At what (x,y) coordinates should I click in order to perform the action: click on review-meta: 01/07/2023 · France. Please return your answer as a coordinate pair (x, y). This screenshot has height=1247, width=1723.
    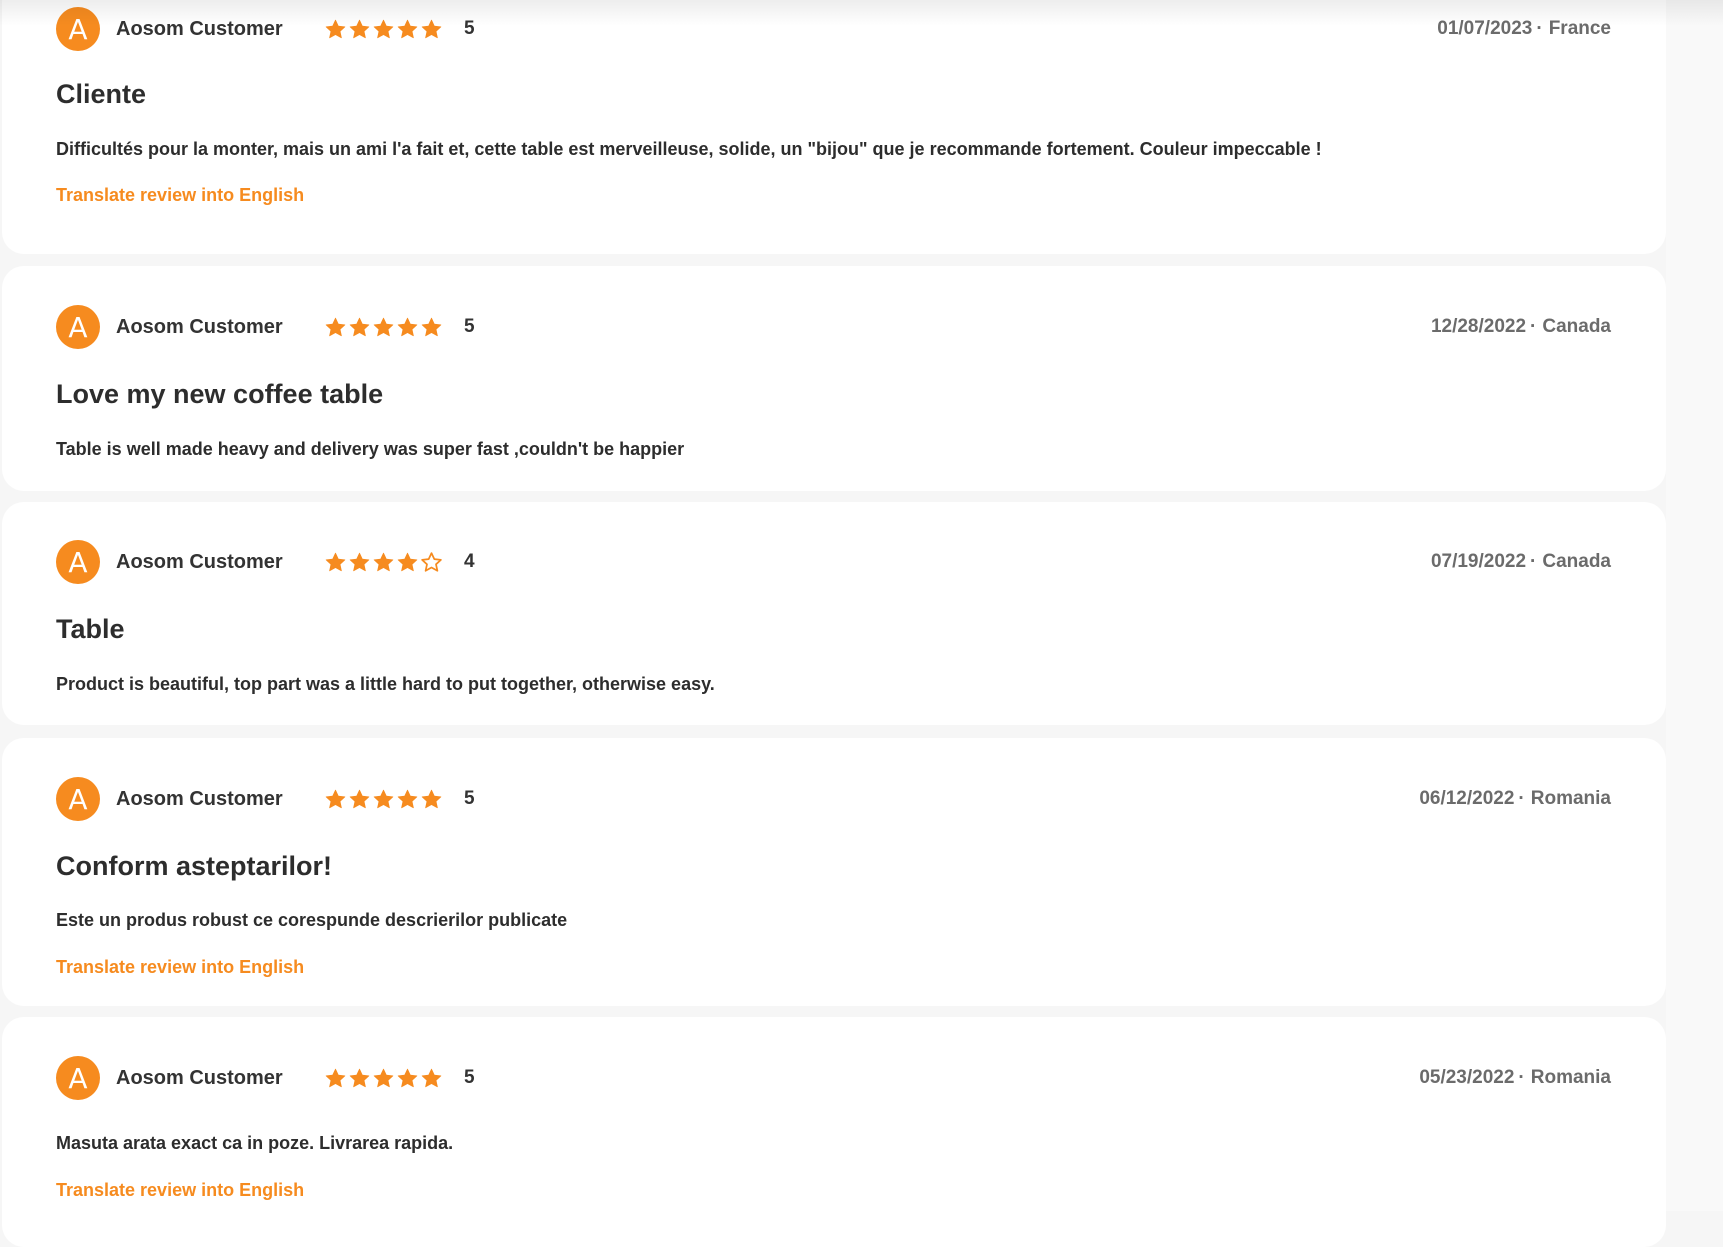
    Looking at the image, I should click on (1524, 29).